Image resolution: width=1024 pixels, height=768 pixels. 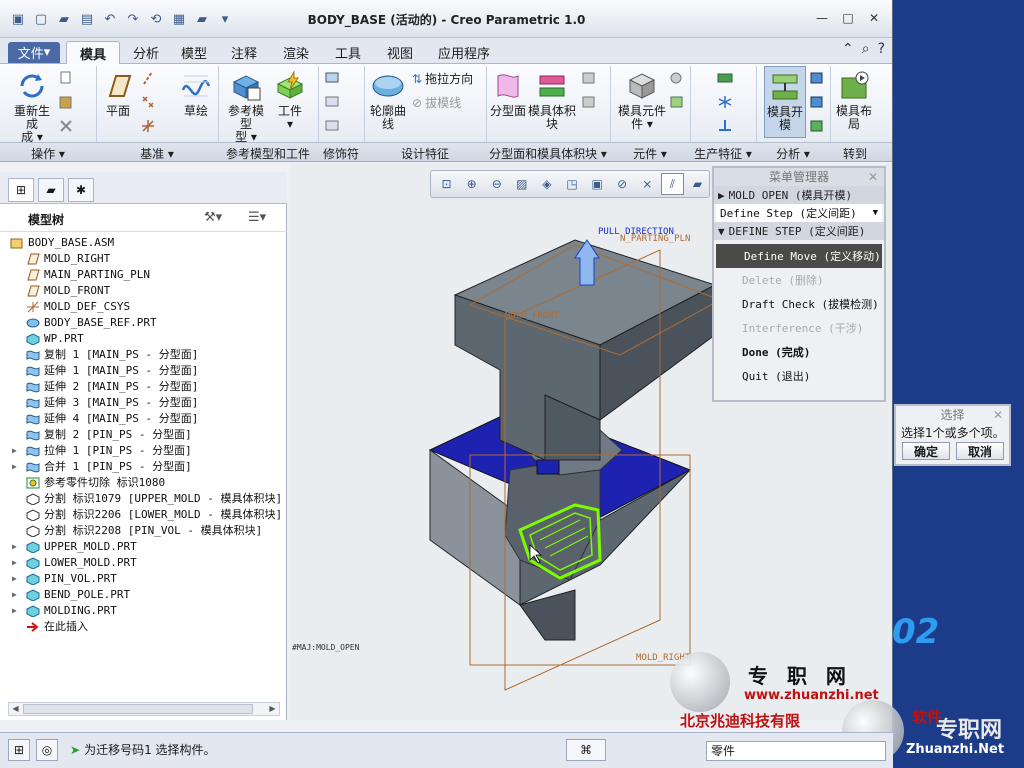 What do you see at coordinates (138, 709) in the screenshot?
I see `scrollbar-thumb` at bounding box center [138, 709].